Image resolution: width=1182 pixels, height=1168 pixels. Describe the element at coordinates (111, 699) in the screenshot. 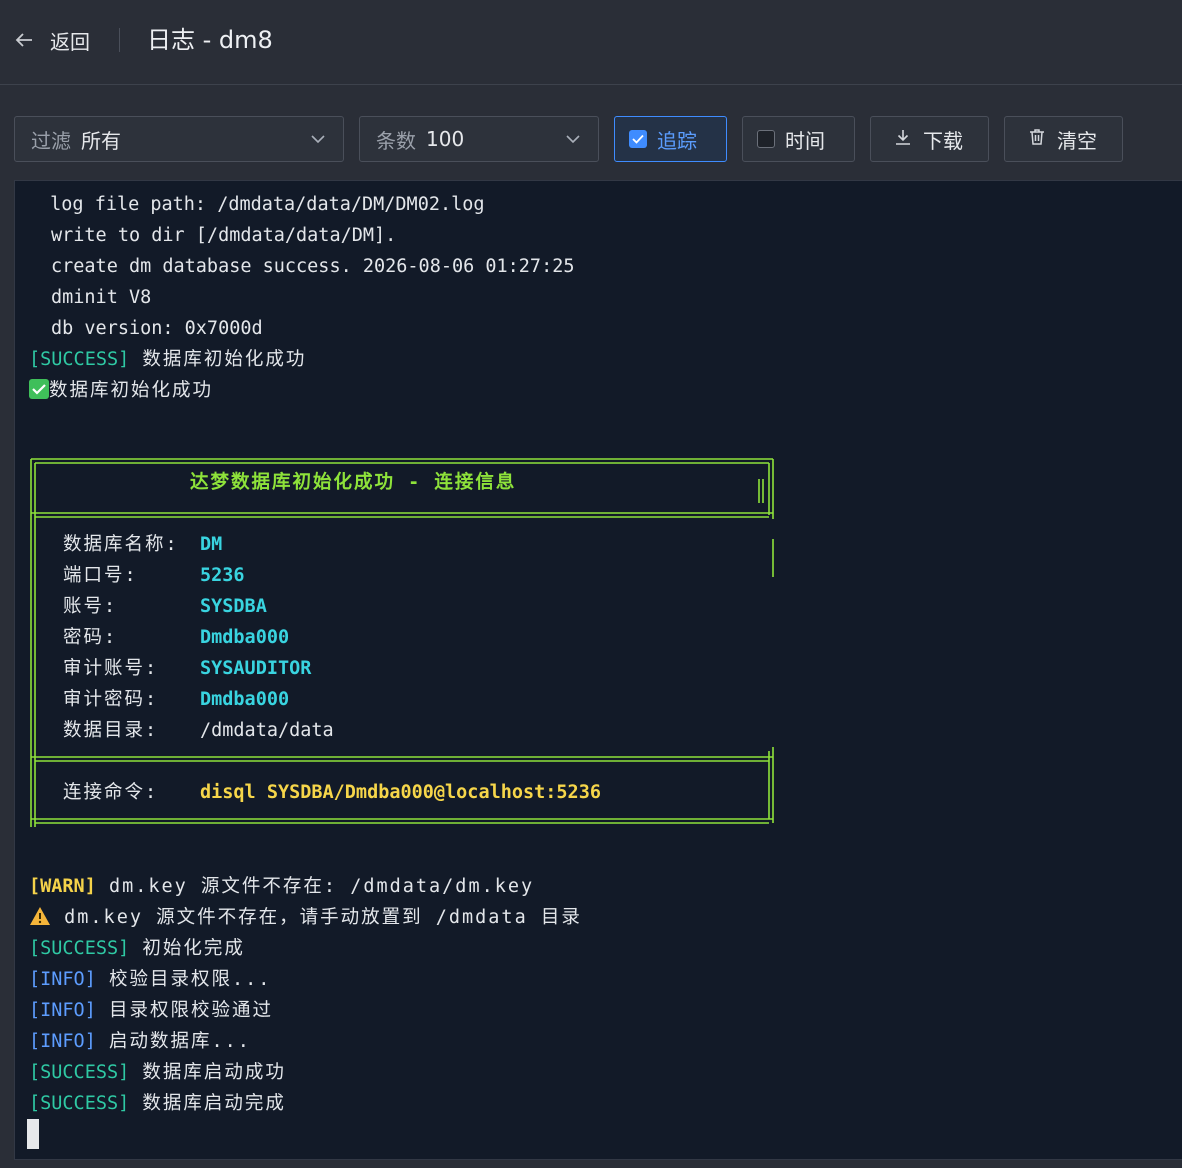

I see `info-key: 审计密码:` at that location.